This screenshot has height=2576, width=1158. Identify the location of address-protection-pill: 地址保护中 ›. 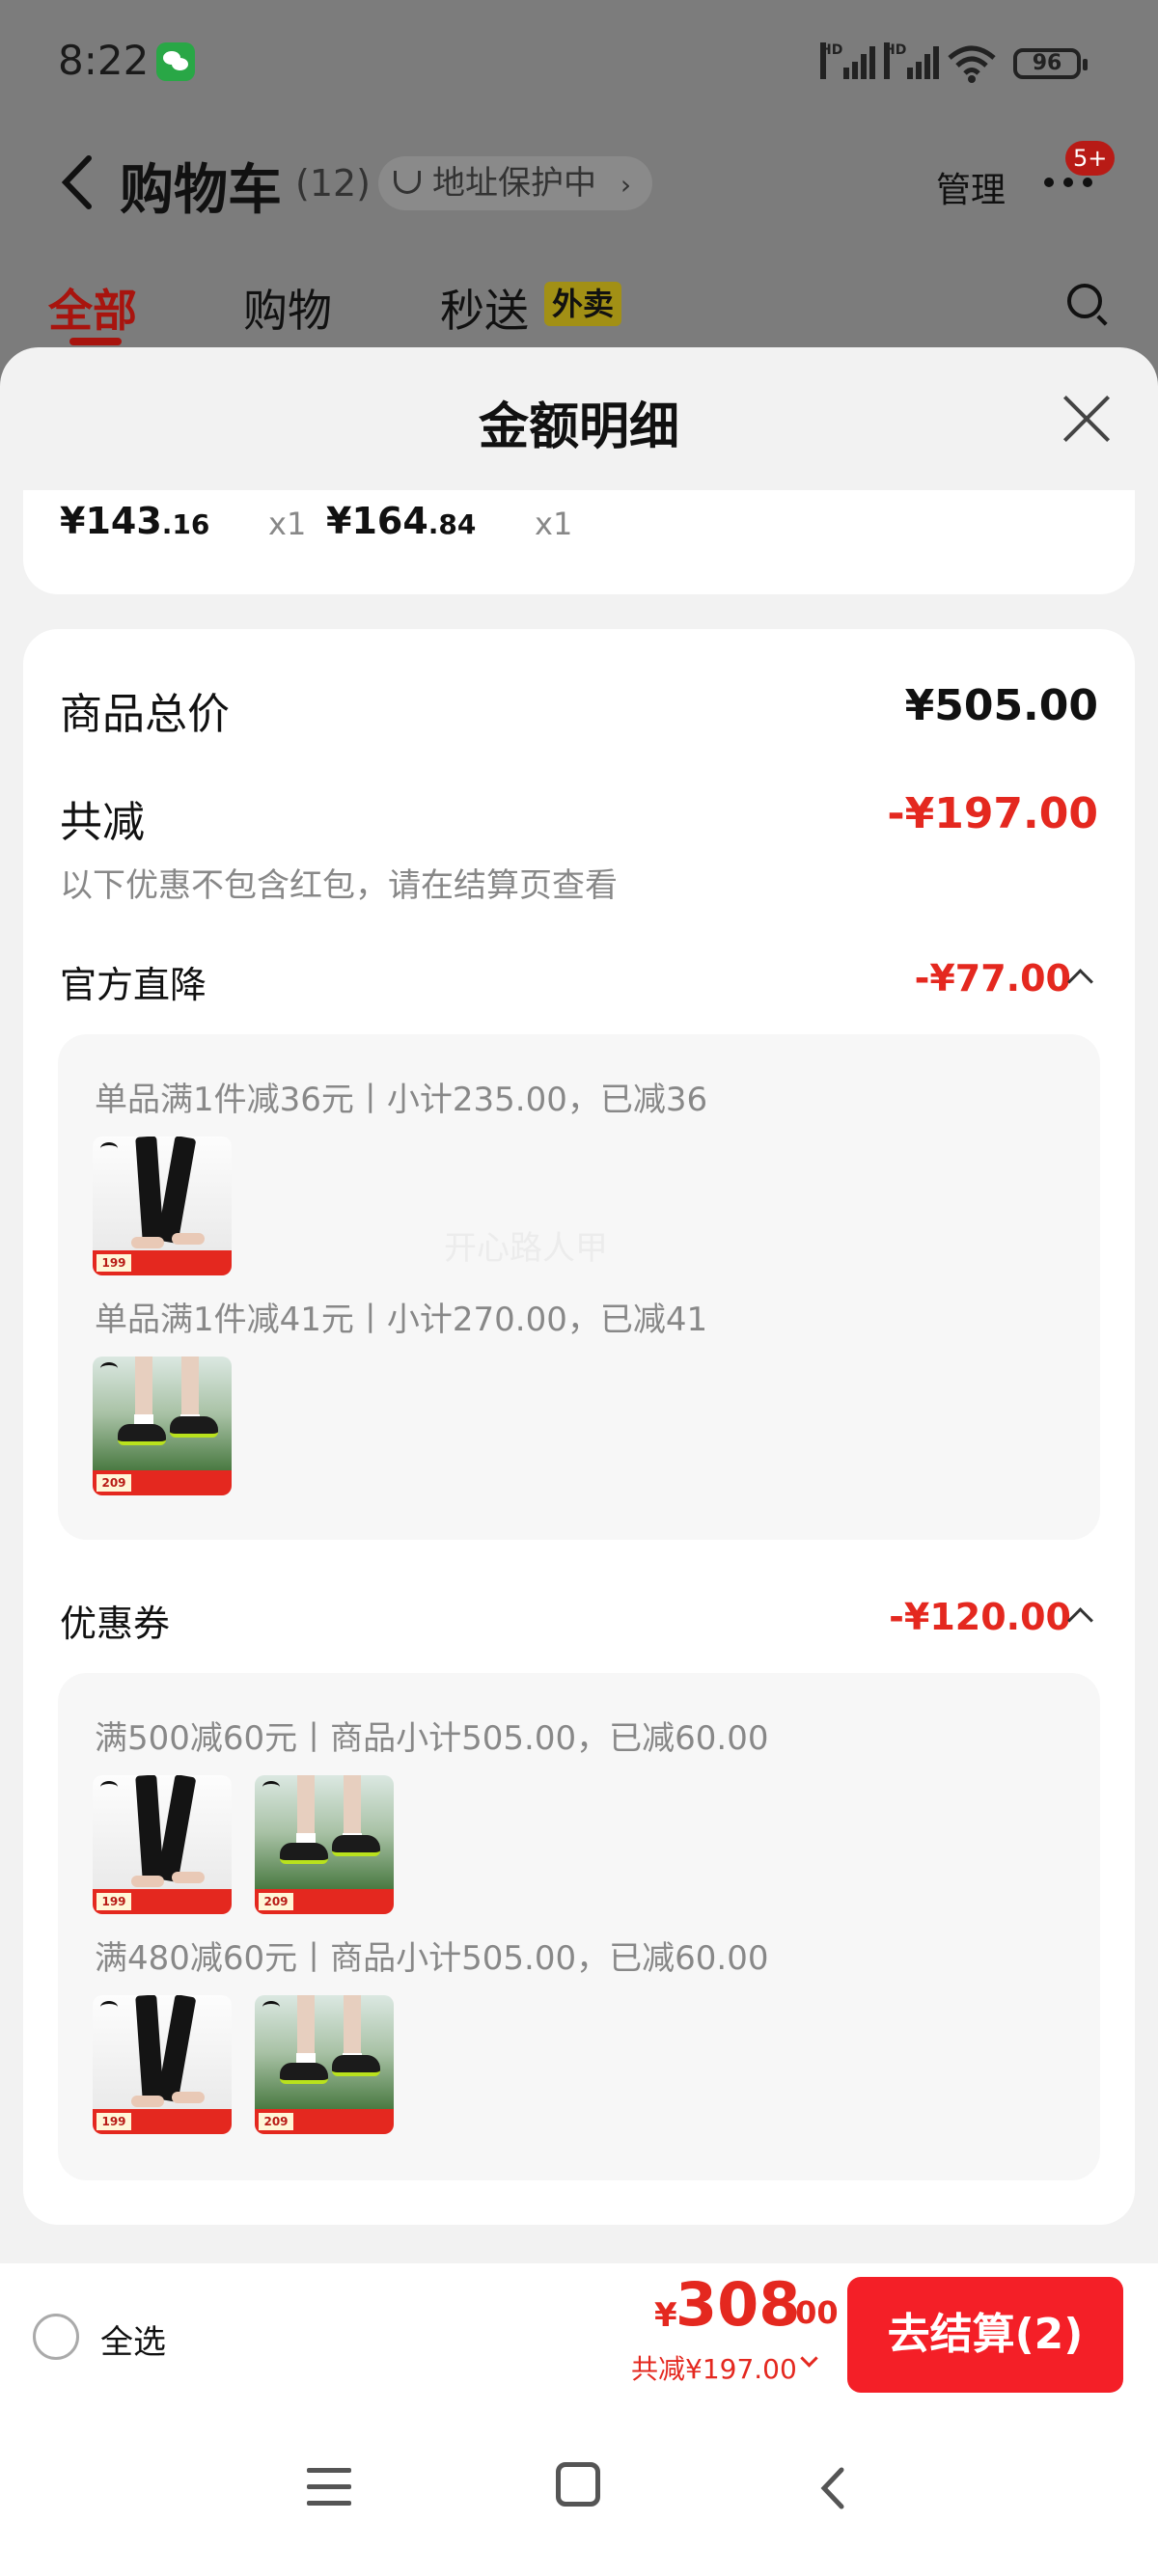
(515, 183).